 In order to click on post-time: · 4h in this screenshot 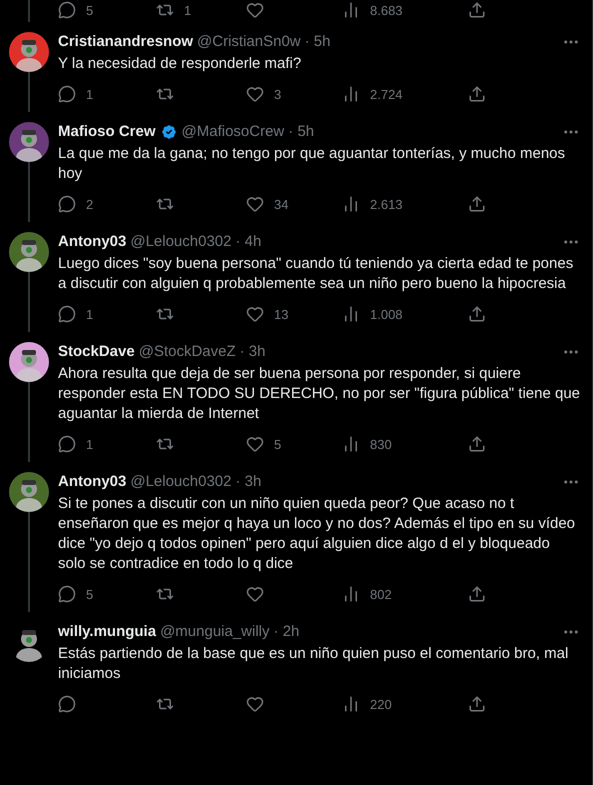, I will do `click(248, 242)`.